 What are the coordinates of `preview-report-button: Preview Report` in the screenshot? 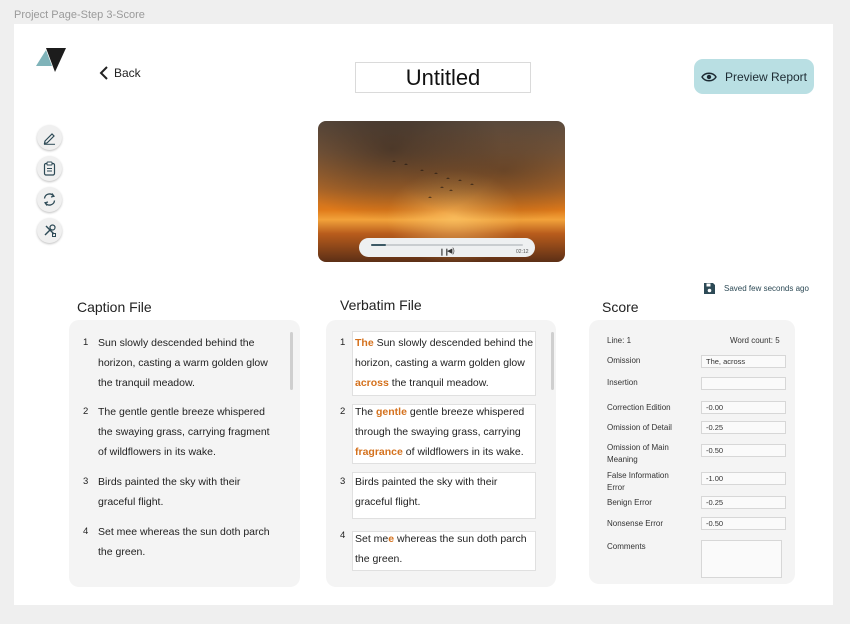 It's located at (754, 76).